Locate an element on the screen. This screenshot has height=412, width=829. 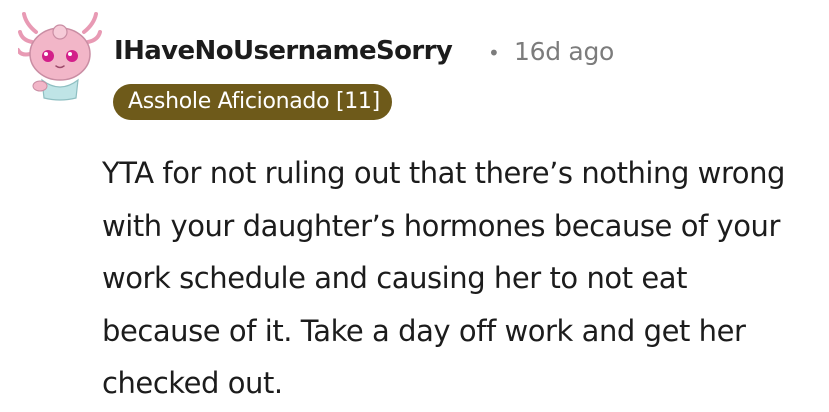
axolotl-avatar-icon is located at coordinates (59, 56).